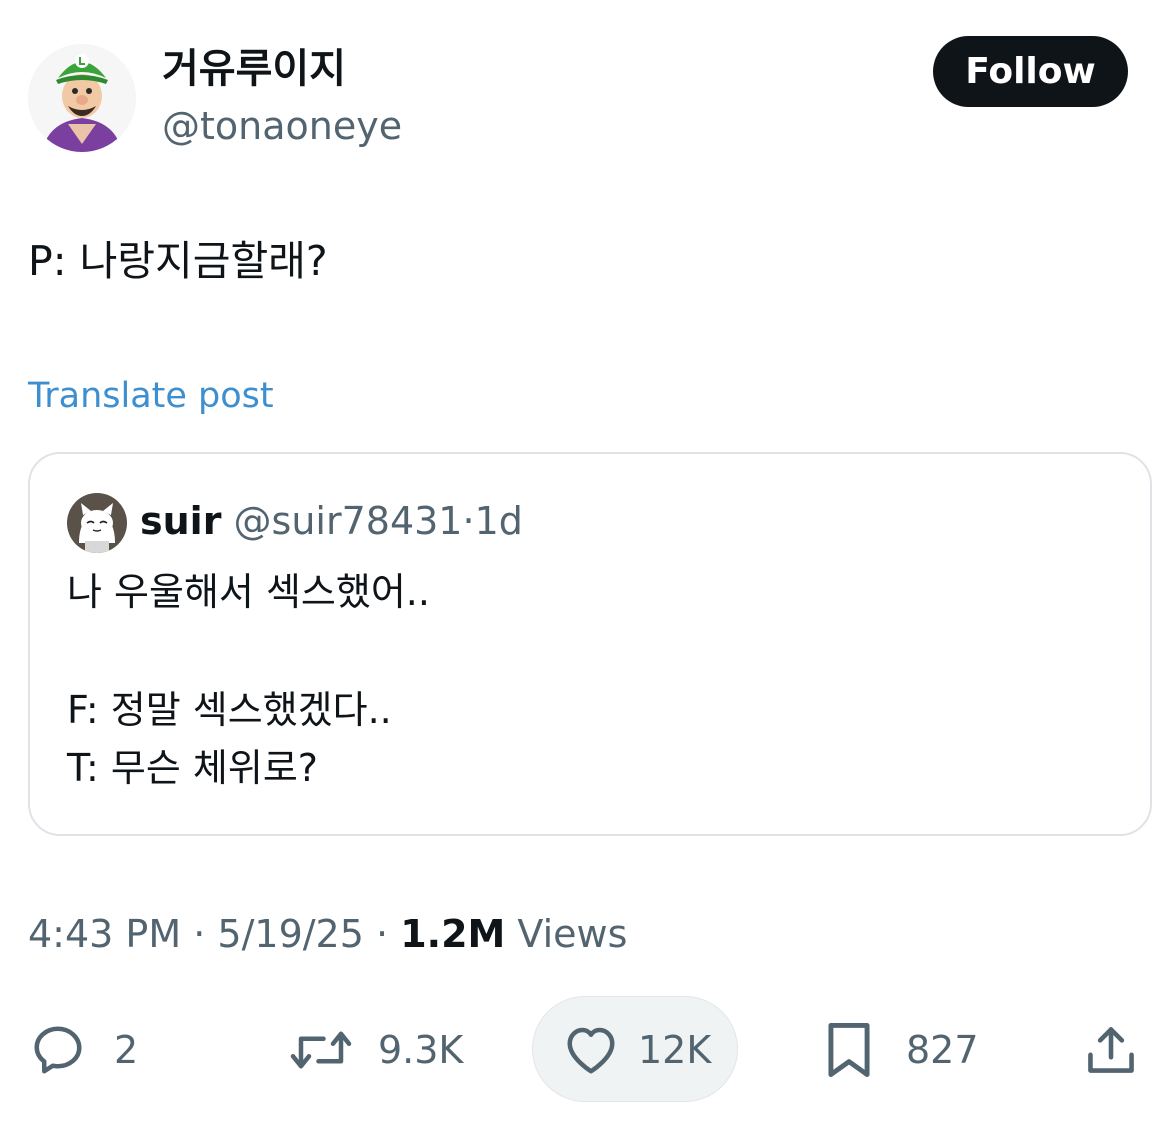 The height and width of the screenshot is (1133, 1155). What do you see at coordinates (421, 1050) in the screenshot?
I see `repost-count: 9.3K` at bounding box center [421, 1050].